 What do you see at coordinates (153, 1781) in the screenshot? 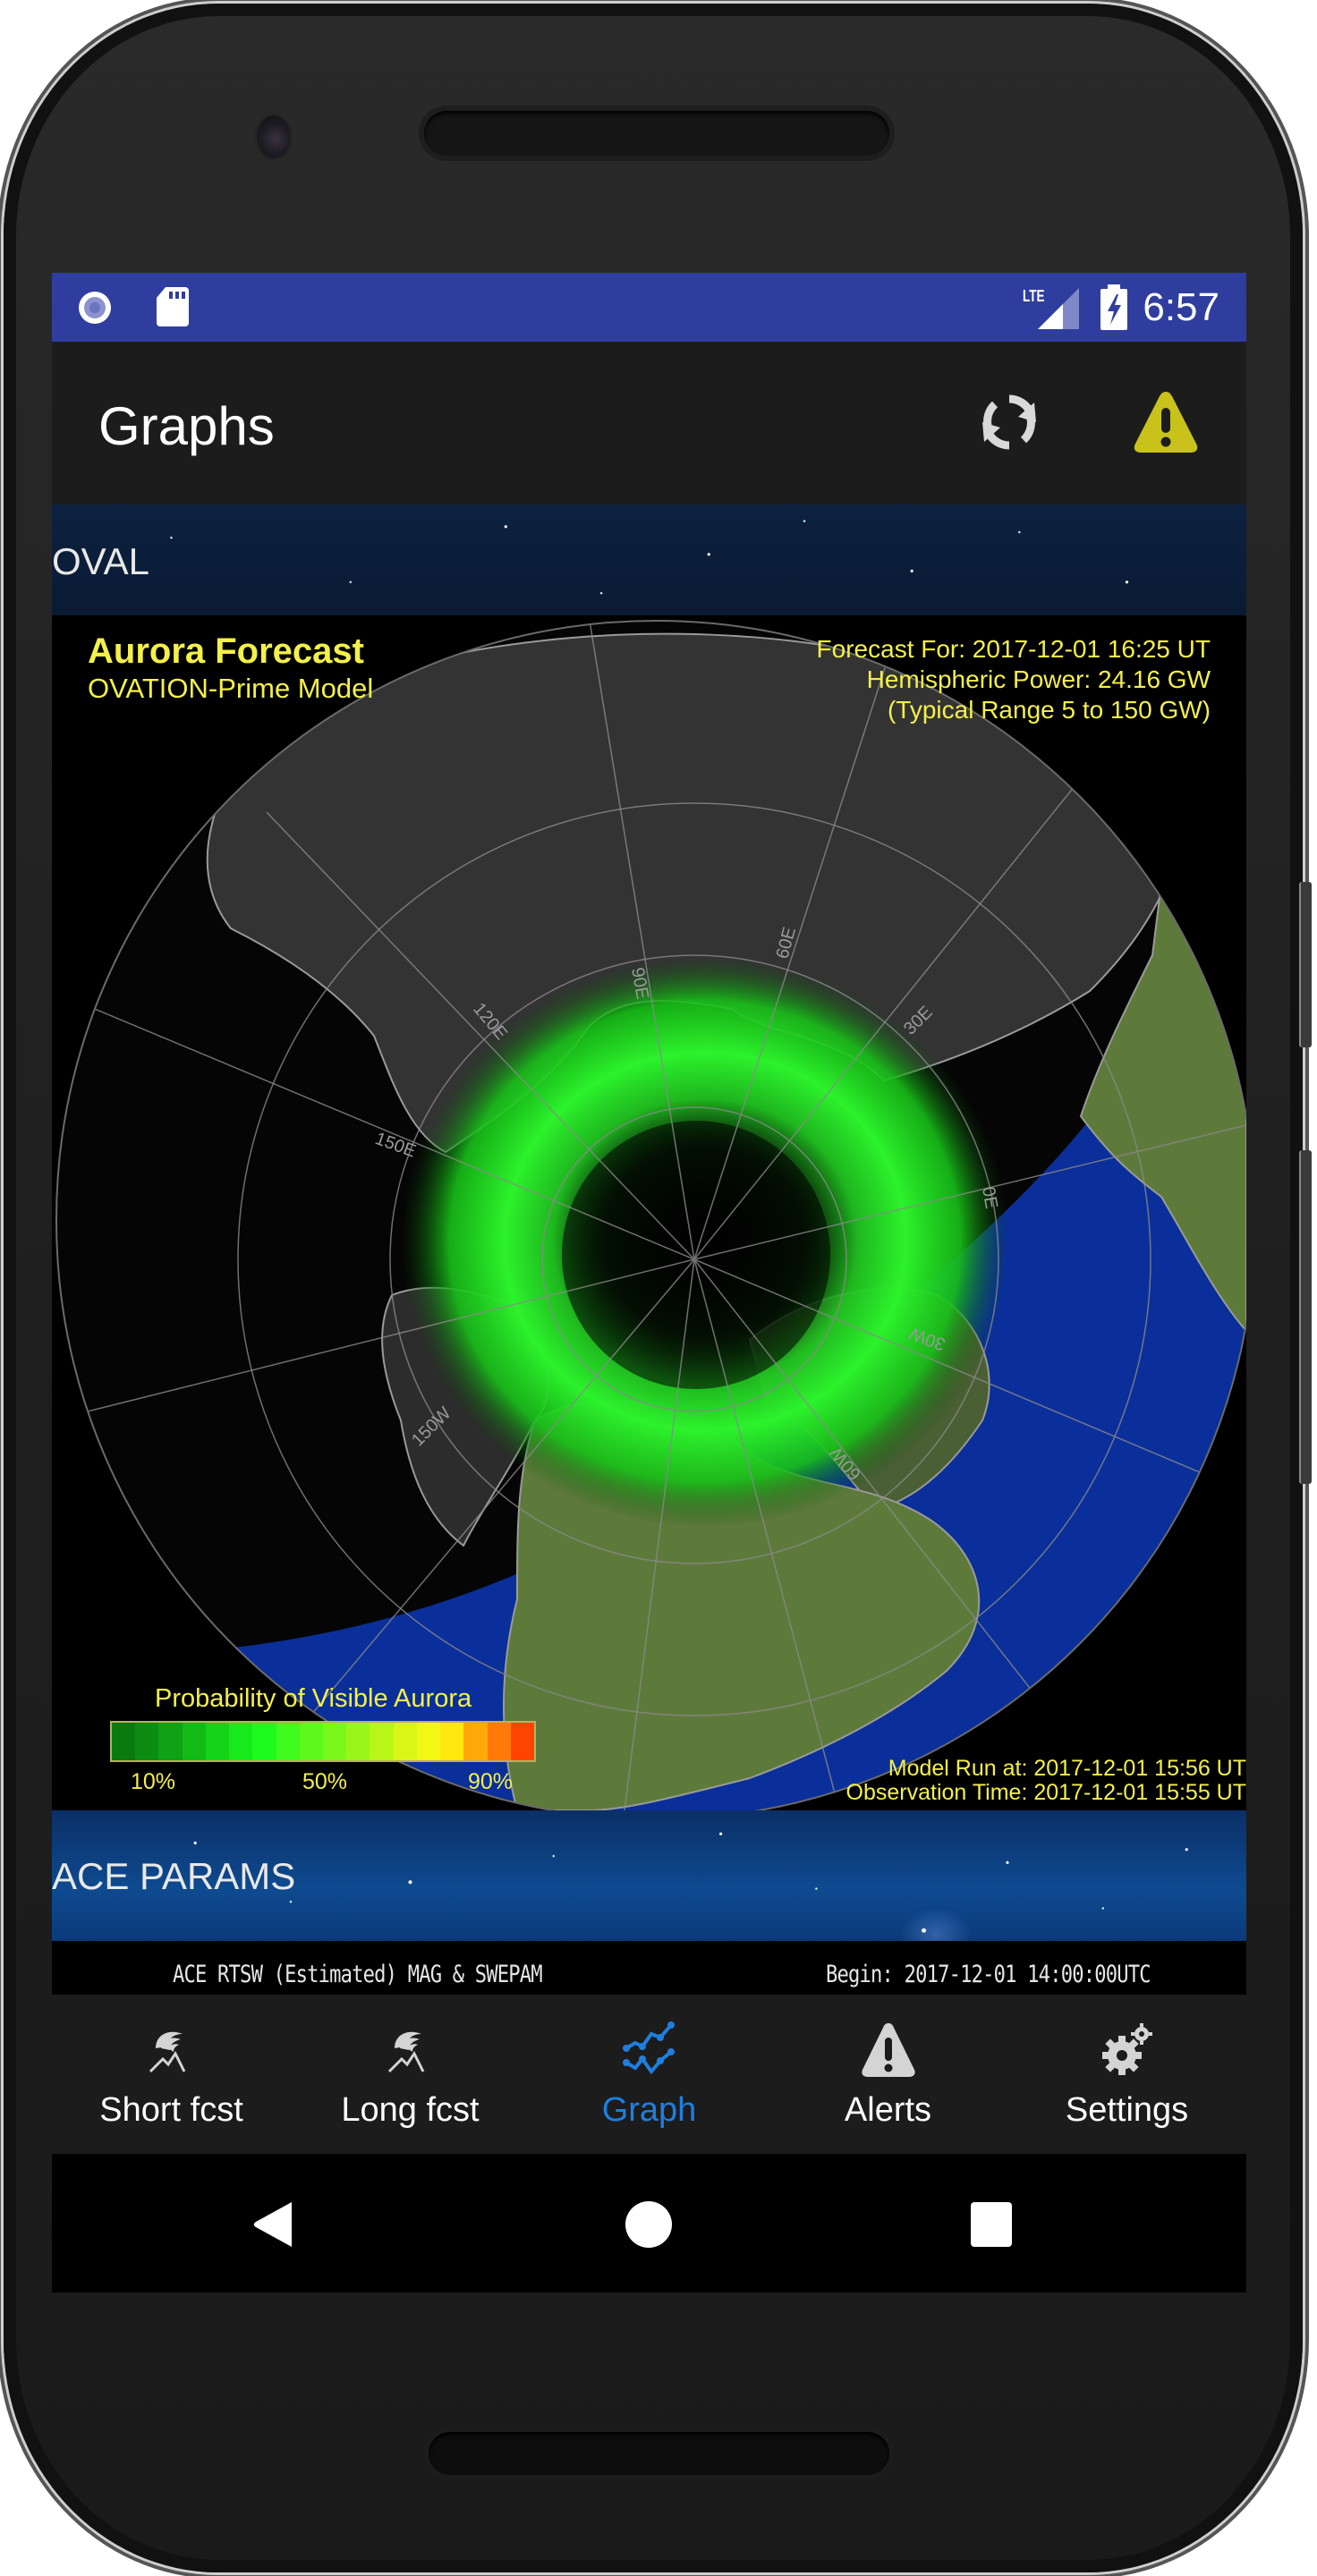
I see `legend-tick: 10%` at bounding box center [153, 1781].